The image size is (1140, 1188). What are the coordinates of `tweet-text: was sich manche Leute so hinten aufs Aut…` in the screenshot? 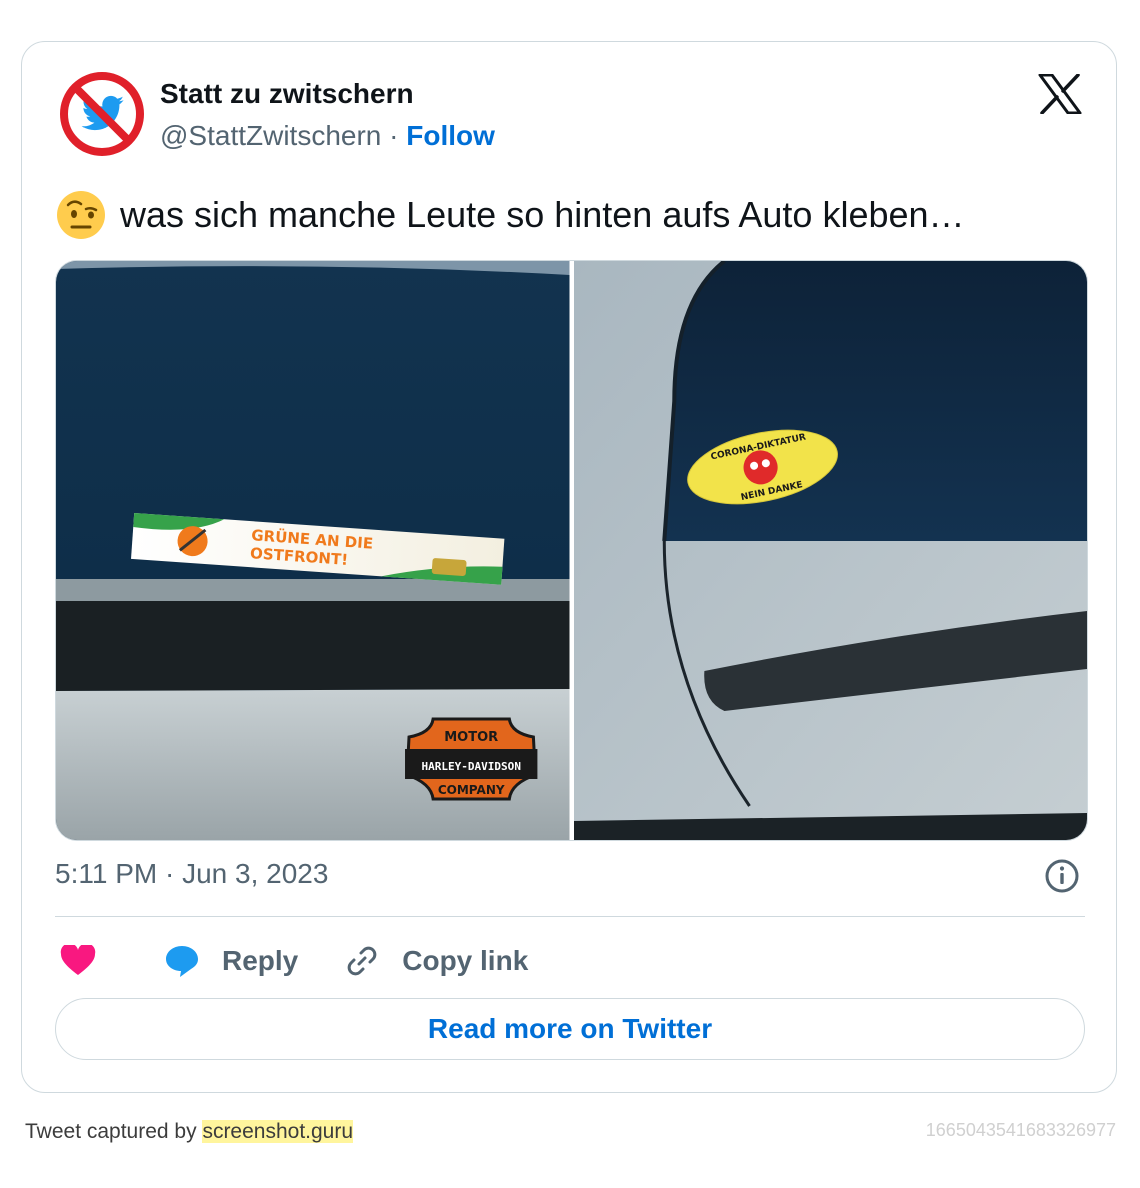 It's located at (510, 215).